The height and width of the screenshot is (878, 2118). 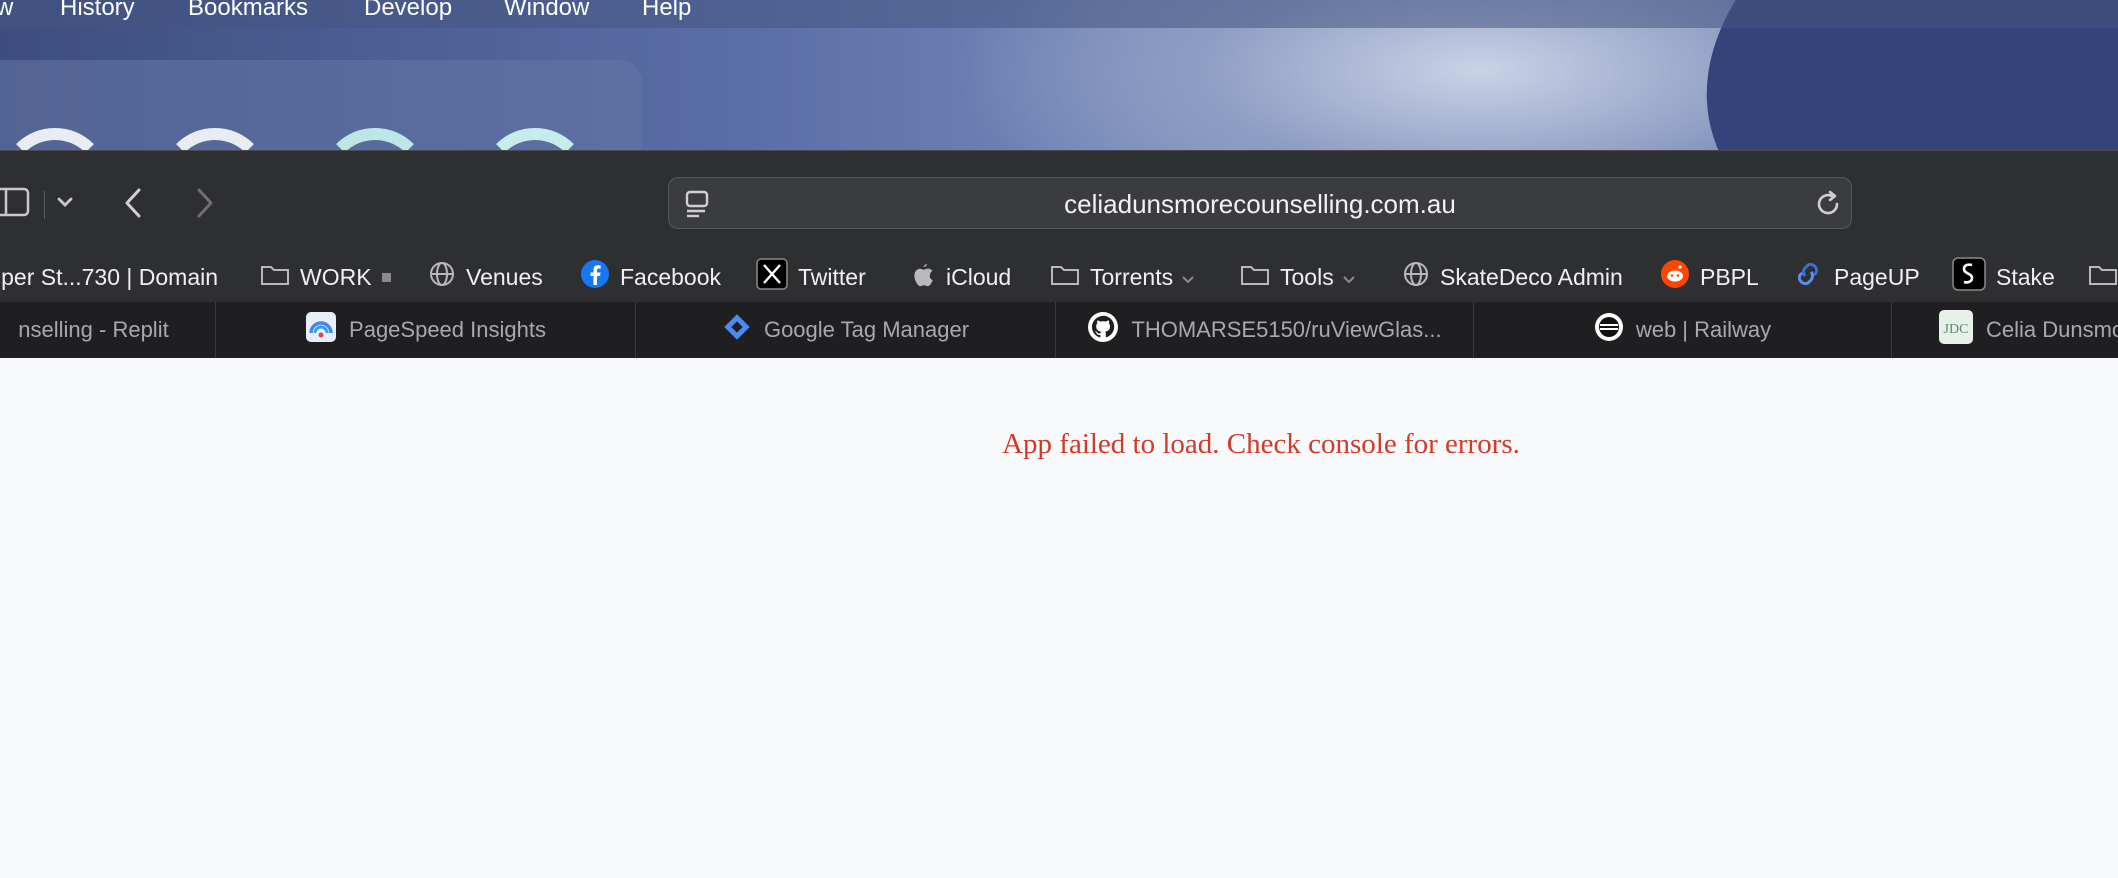 I want to click on toolbar-divider, so click(x=44, y=205).